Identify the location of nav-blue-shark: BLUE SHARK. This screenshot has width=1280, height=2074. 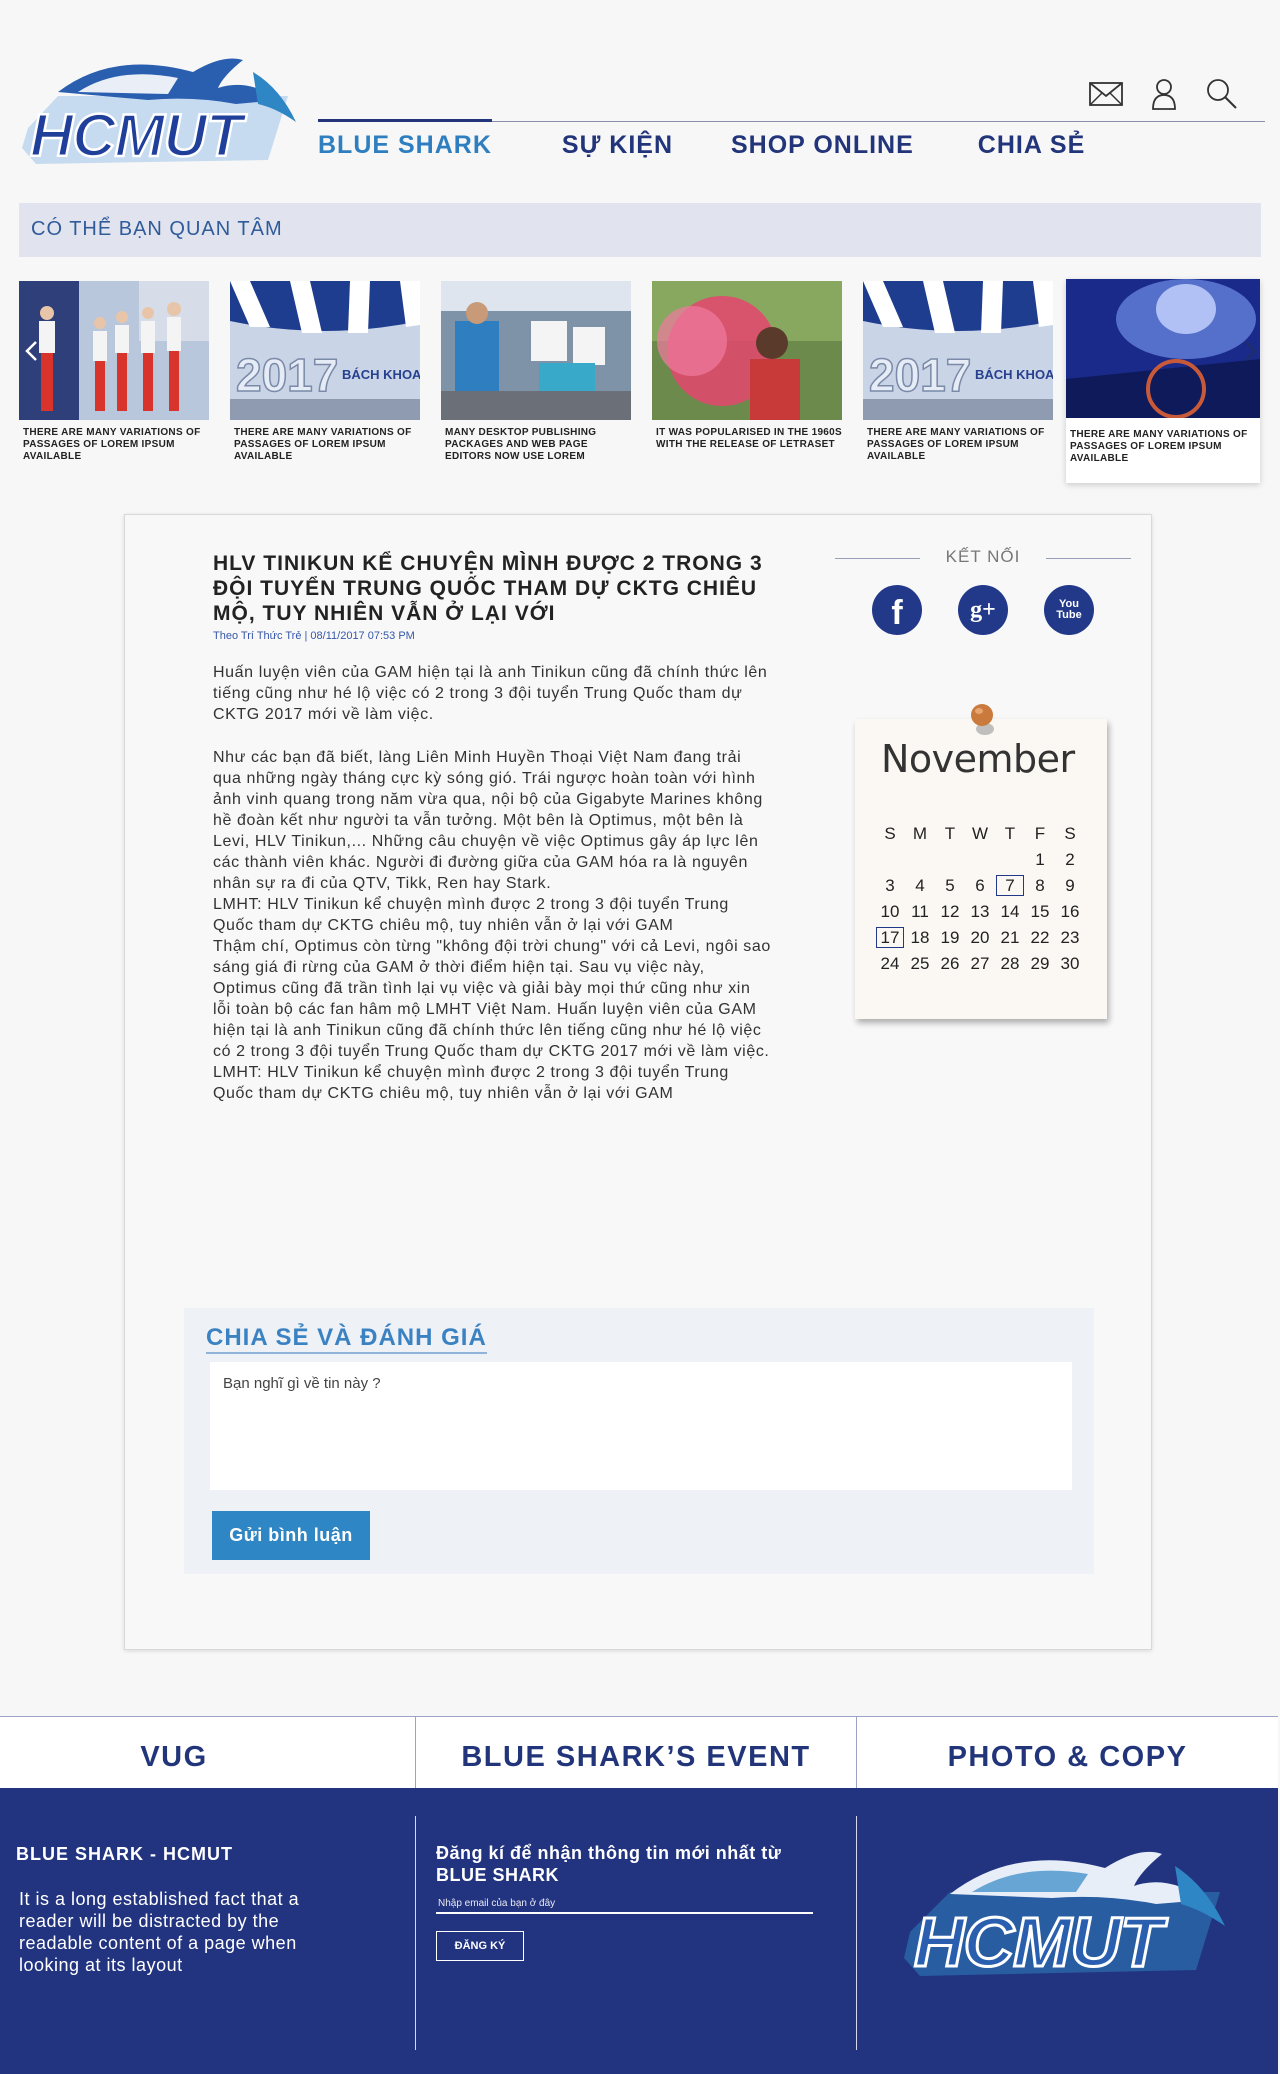
(405, 142).